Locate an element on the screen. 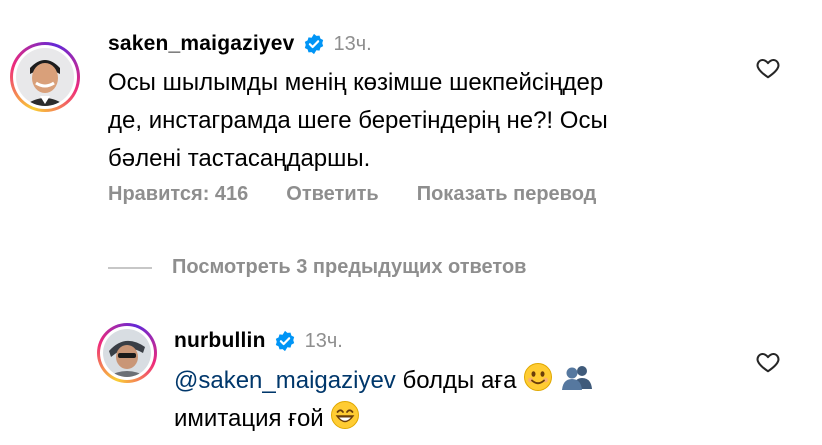 This screenshot has width=822, height=445. comment-text-line: Осы шылымды менің көзімше шекпейсіңдер is located at coordinates (356, 82).